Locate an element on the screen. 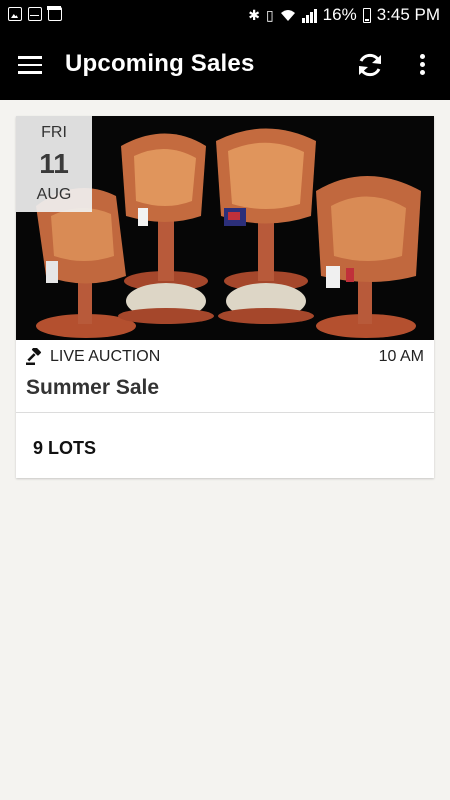 The height and width of the screenshot is (800, 450). date-badge: FRI 11 AUG is located at coordinates (54, 164).